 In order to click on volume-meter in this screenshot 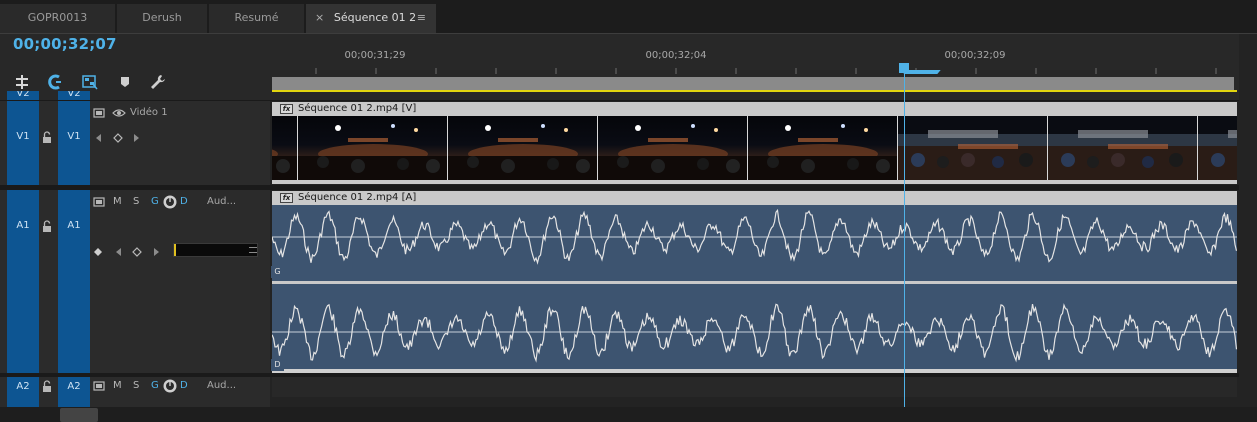, I will do `click(215, 250)`.